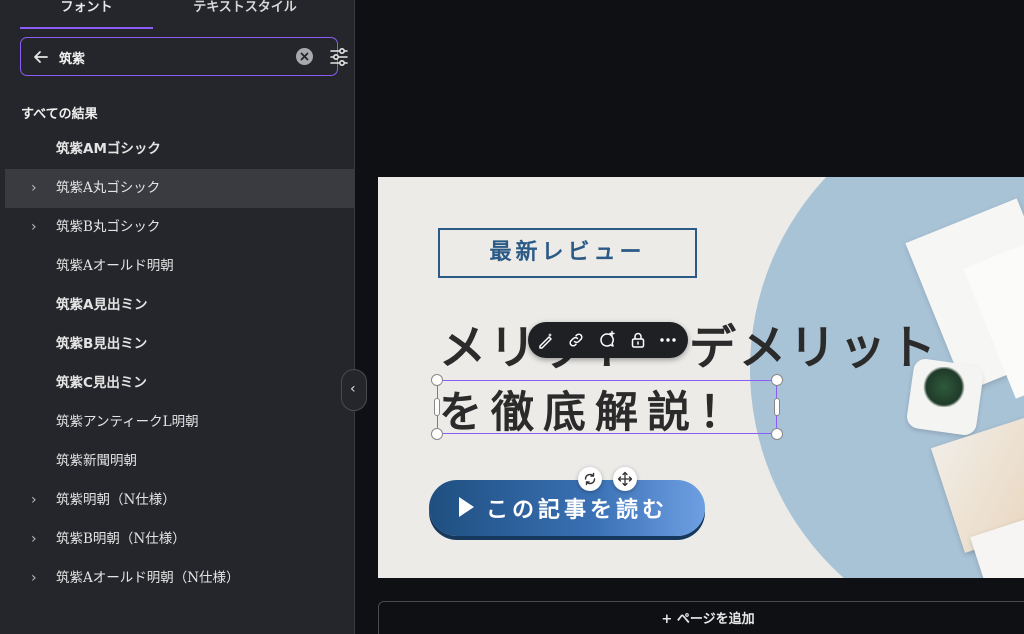 Image resolution: width=1024 pixels, height=634 pixels. Describe the element at coordinates (41, 57) in the screenshot. I see `back-arrow-icon` at that location.